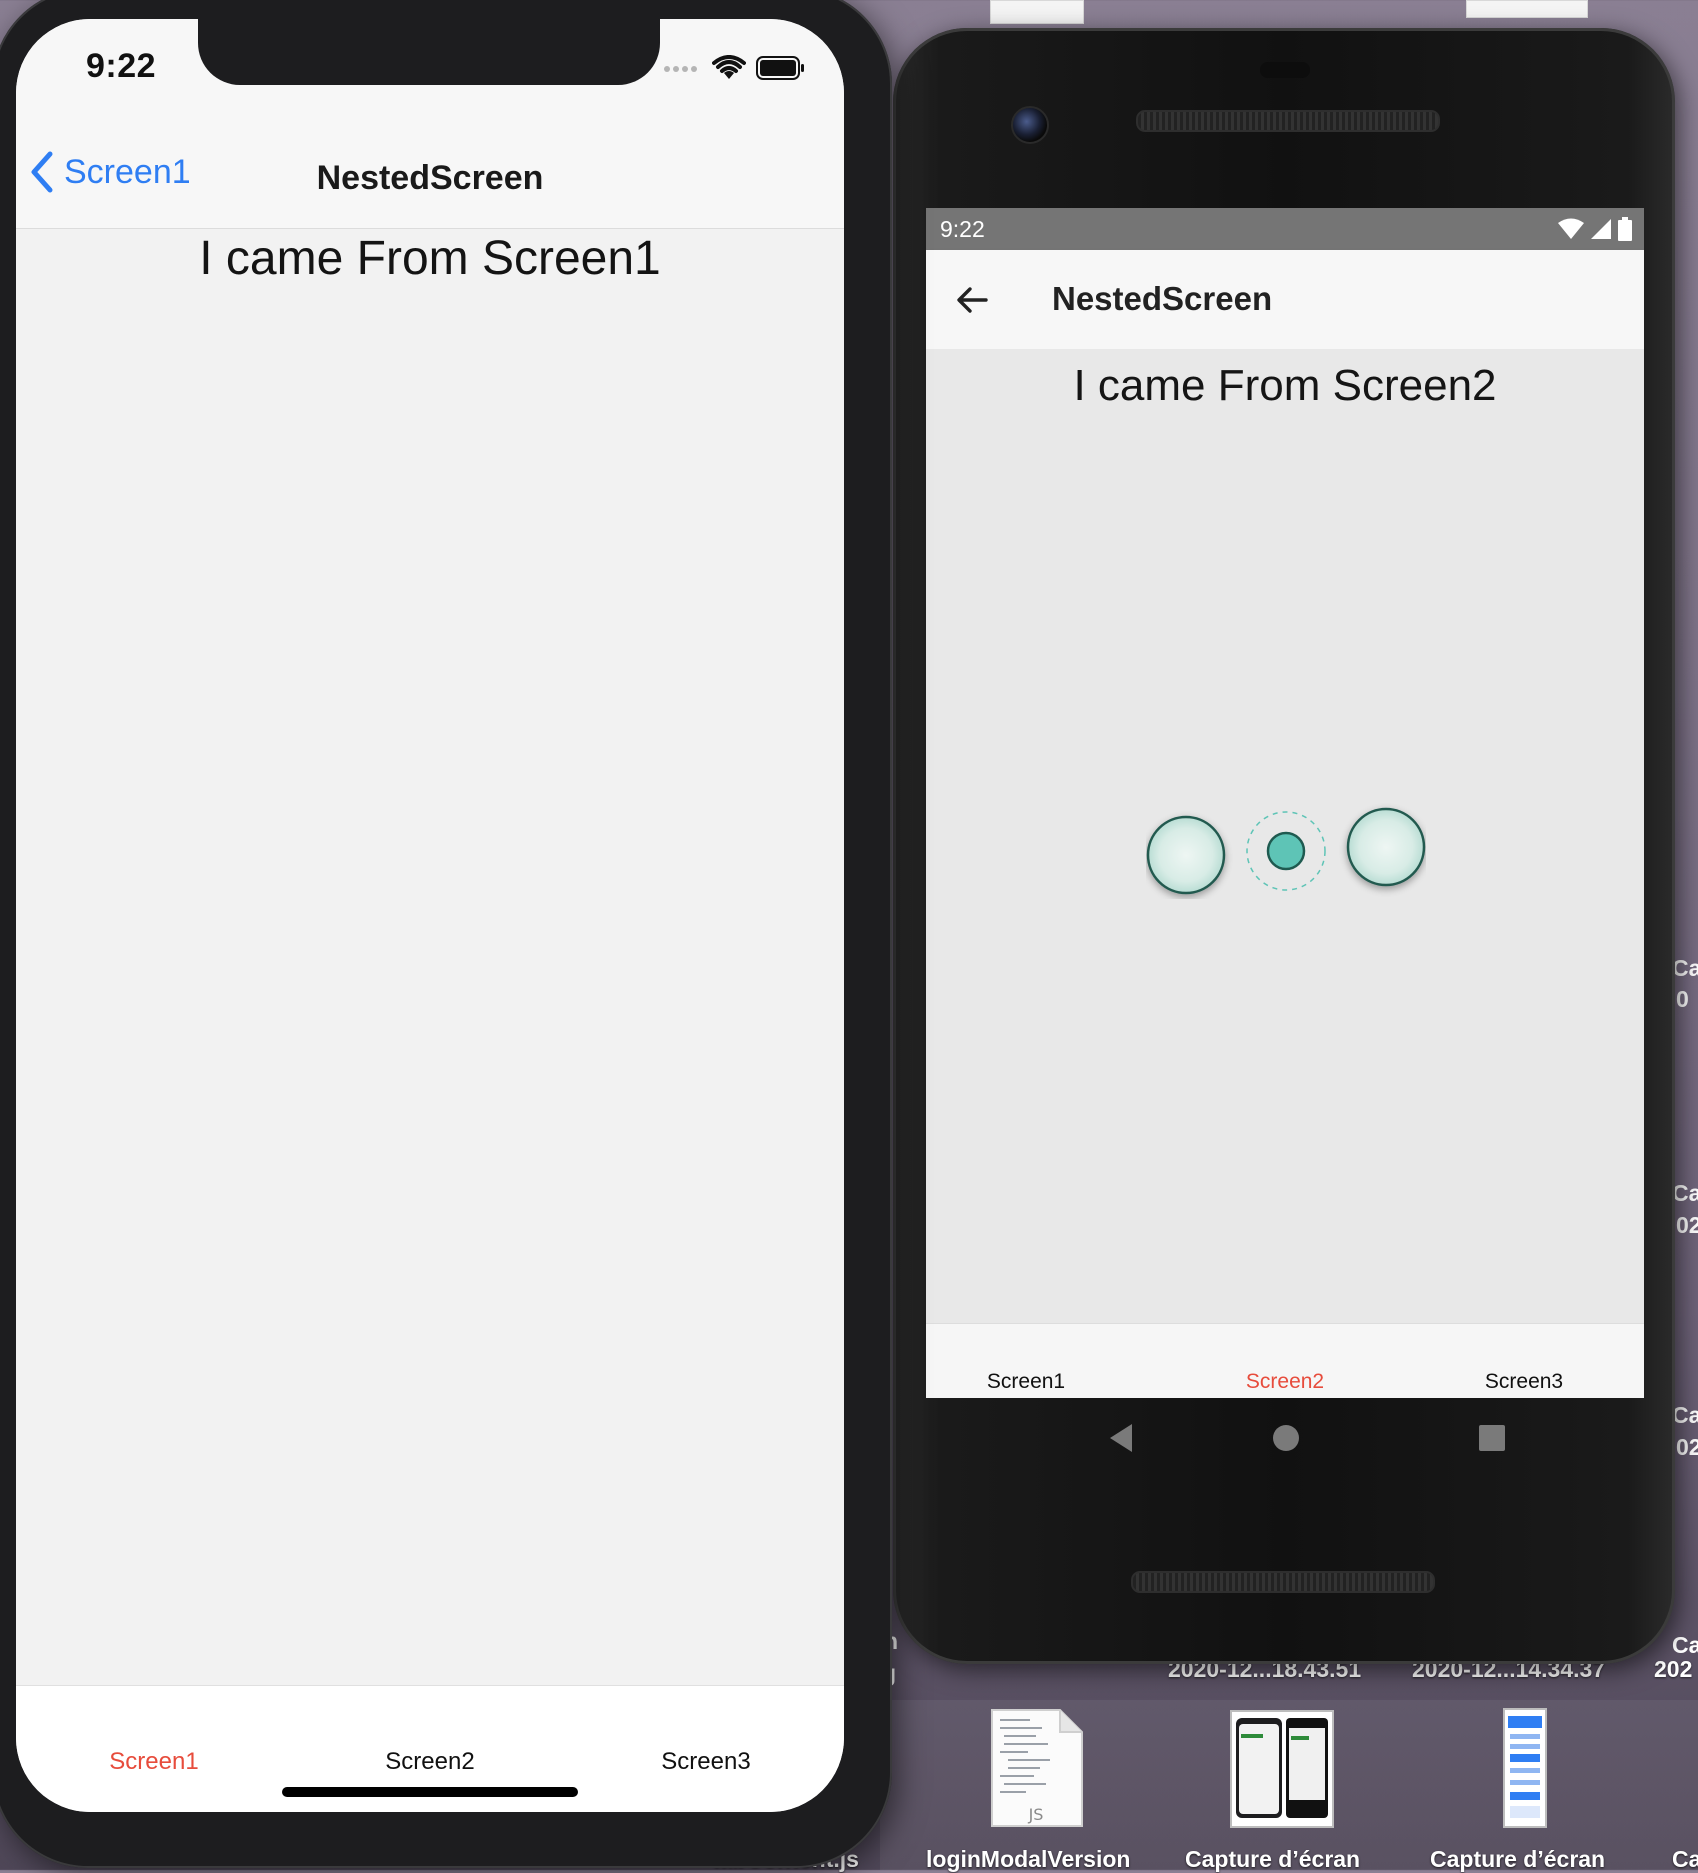 This screenshot has width=1698, height=1873. I want to click on ios-navigation-header: Screen1 NestedScreen, so click(430, 174).